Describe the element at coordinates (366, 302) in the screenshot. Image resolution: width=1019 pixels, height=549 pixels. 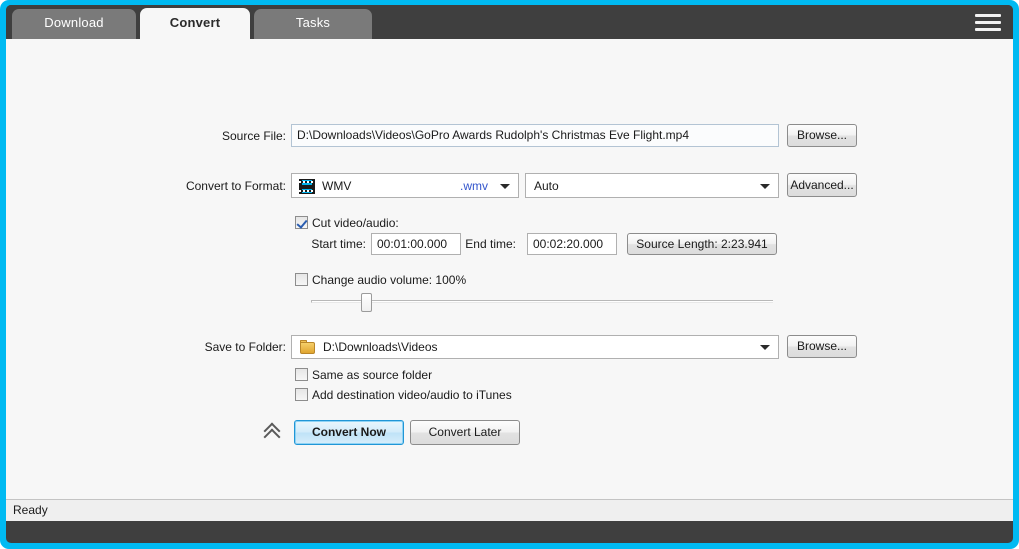
I see `slider-thumb` at that location.